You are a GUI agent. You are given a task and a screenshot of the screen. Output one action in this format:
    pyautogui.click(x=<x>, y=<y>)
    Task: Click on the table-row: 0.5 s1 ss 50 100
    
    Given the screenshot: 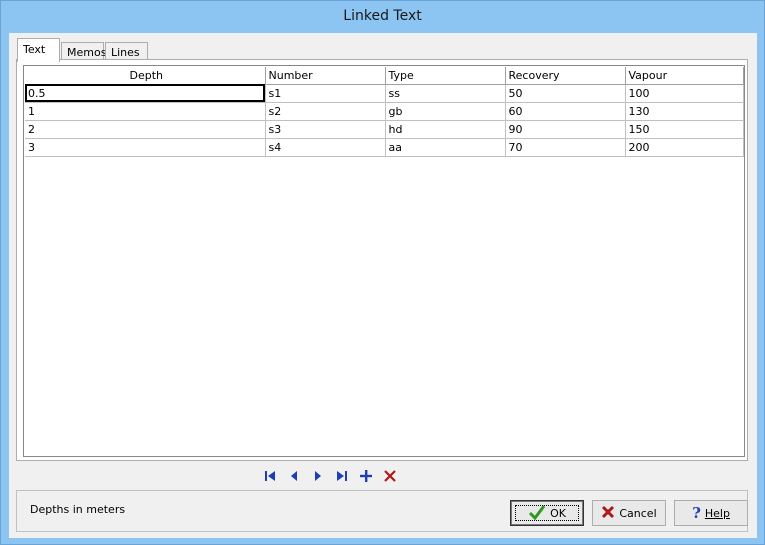 What is the action you would take?
    pyautogui.click(x=384, y=93)
    